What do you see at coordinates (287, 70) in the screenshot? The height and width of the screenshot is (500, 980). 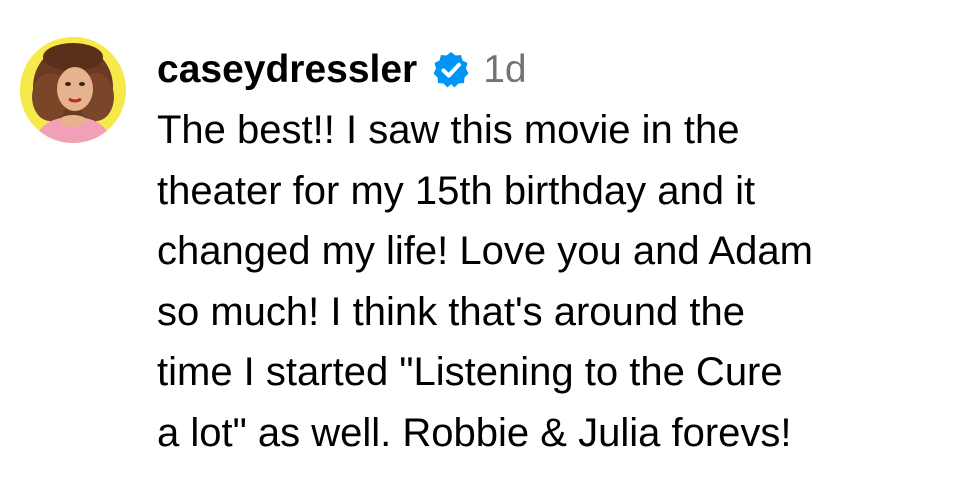 I see `username-link: caseydressler` at bounding box center [287, 70].